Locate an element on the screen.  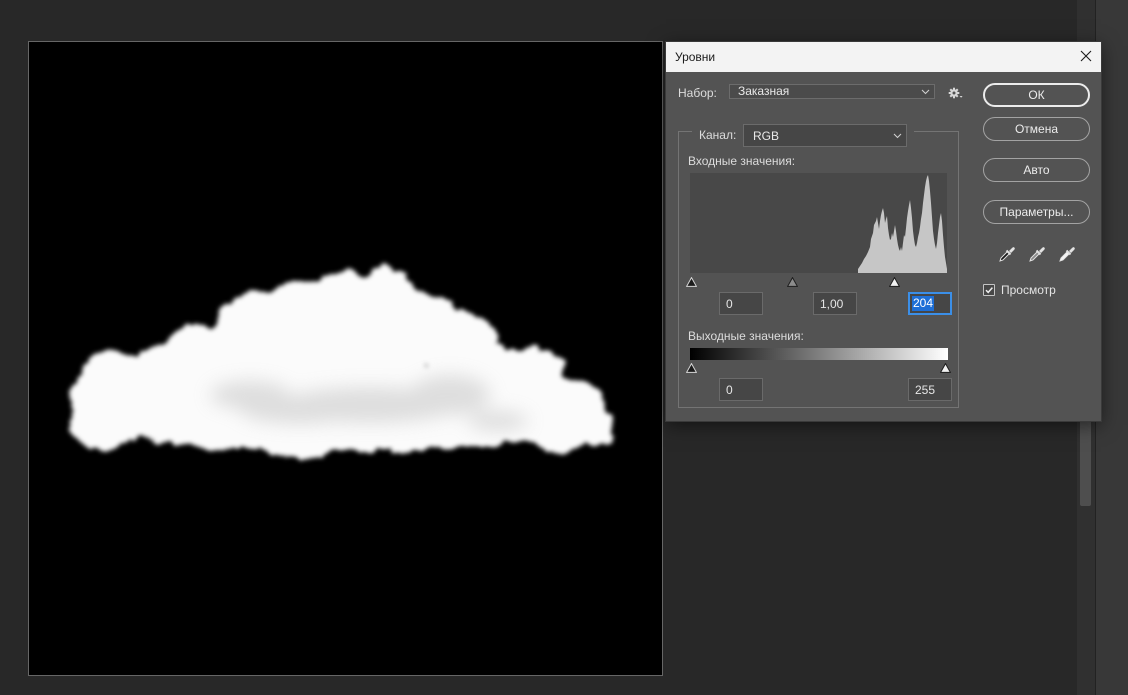
histogram is located at coordinates (818, 223).